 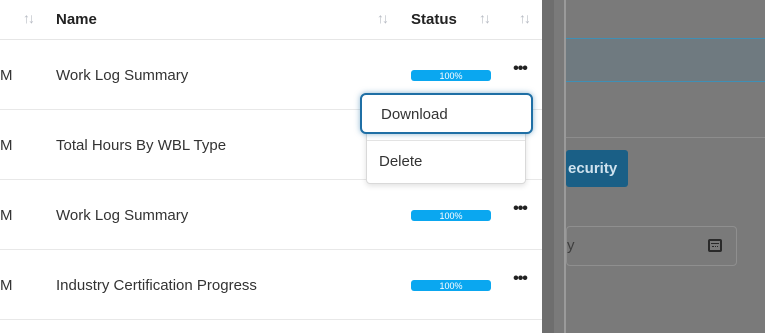 What do you see at coordinates (665, 60) in the screenshot?
I see `panel-header-bar` at bounding box center [665, 60].